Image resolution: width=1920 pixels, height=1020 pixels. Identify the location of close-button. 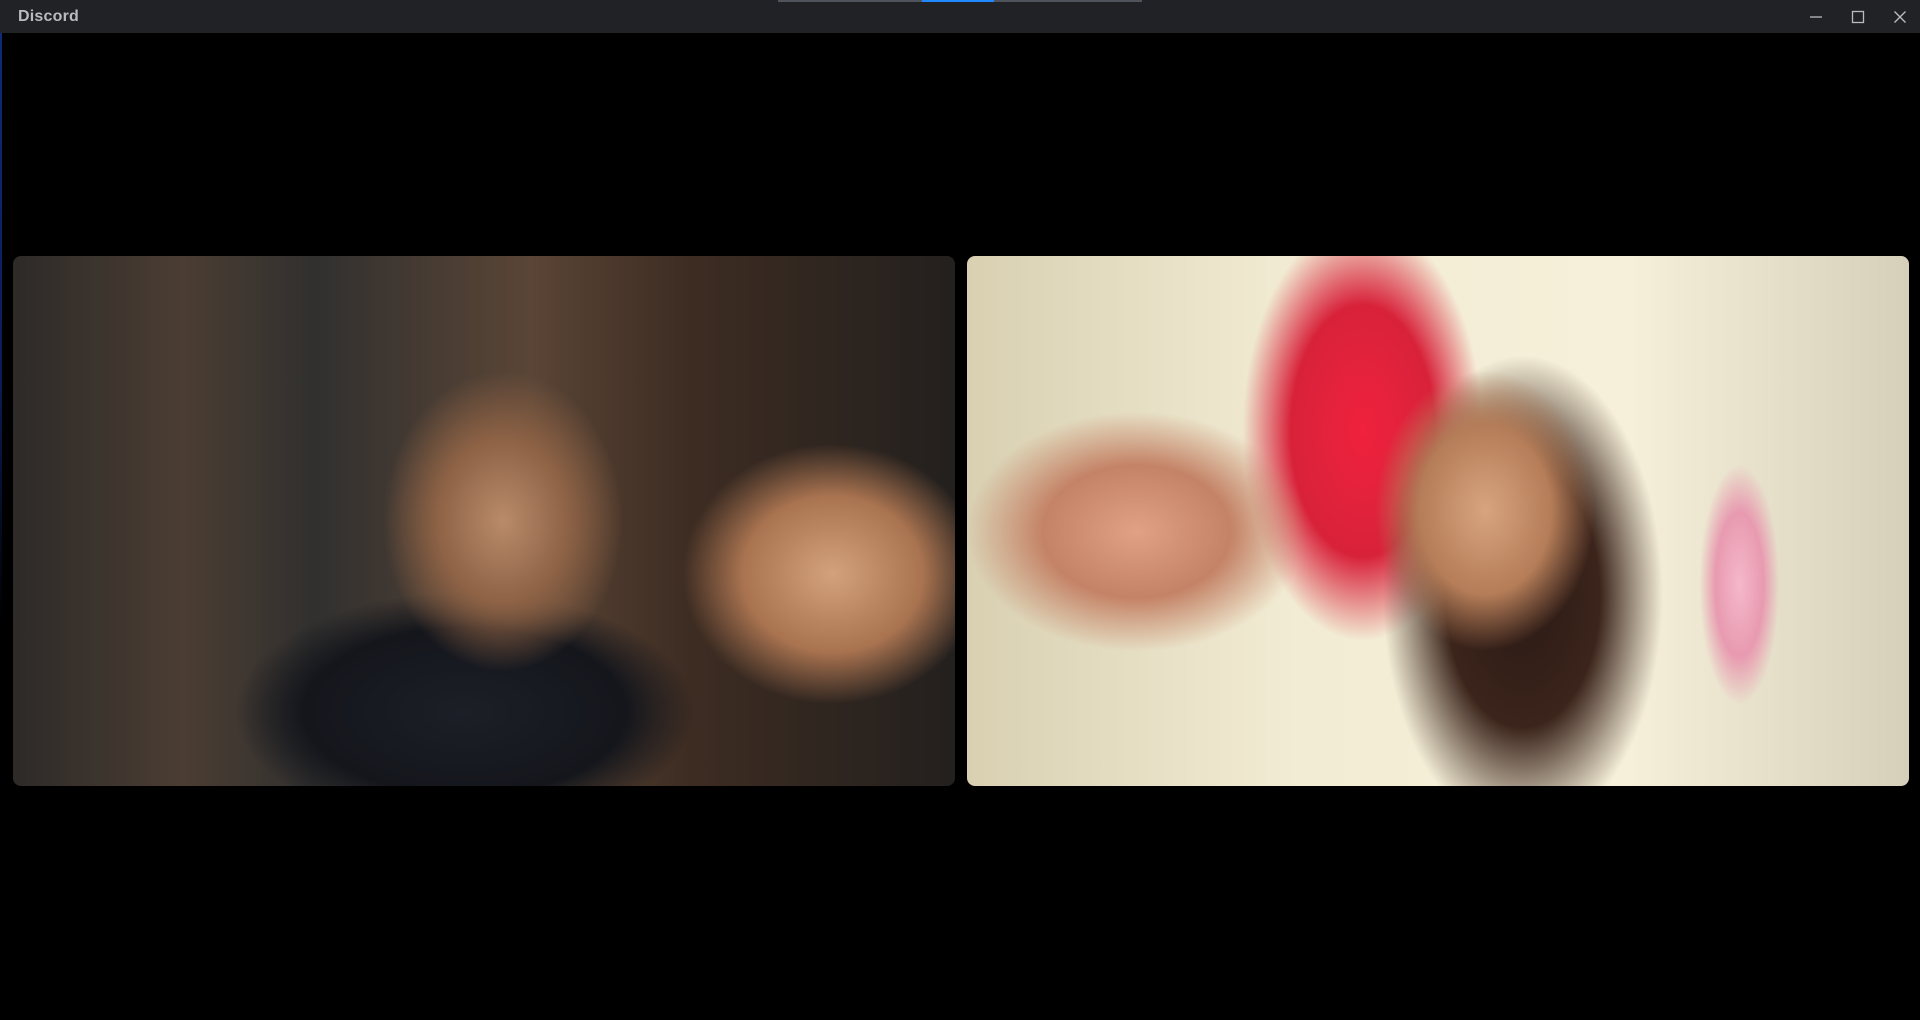
(1899, 16).